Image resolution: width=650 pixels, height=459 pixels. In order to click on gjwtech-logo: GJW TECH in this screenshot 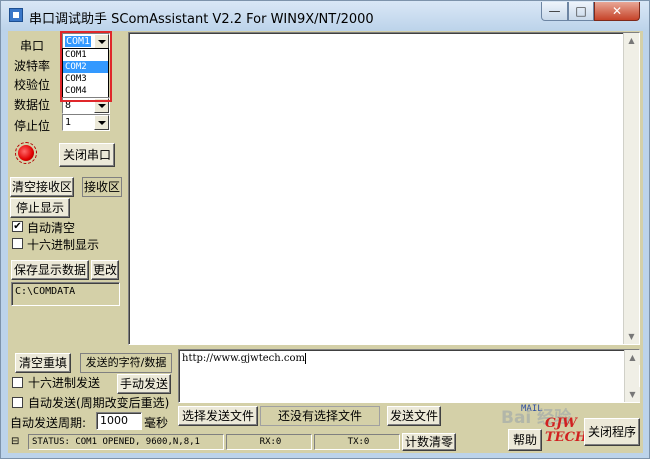, I will do `click(566, 427)`.